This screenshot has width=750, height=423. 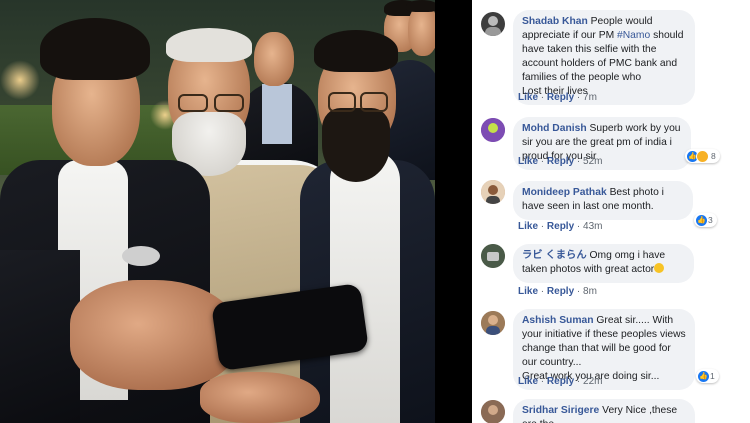 What do you see at coordinates (564, 192) in the screenshot?
I see `commenter-name: Monideep Pathak` at bounding box center [564, 192].